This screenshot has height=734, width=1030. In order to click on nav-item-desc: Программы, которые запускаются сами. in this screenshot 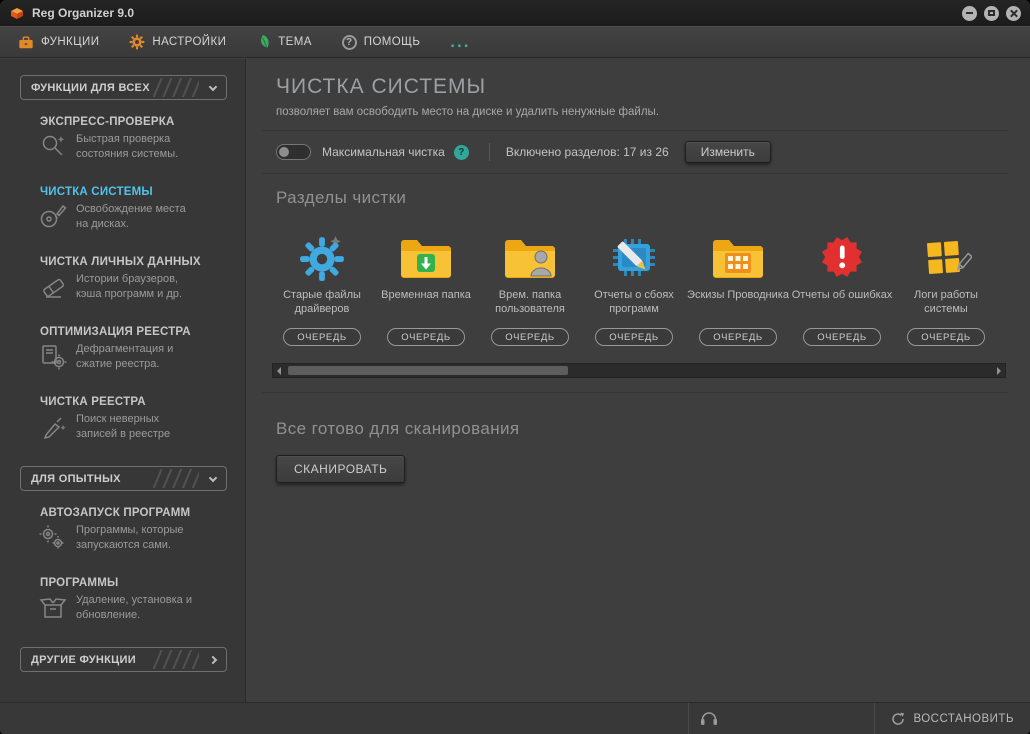, I will do `click(130, 537)`.